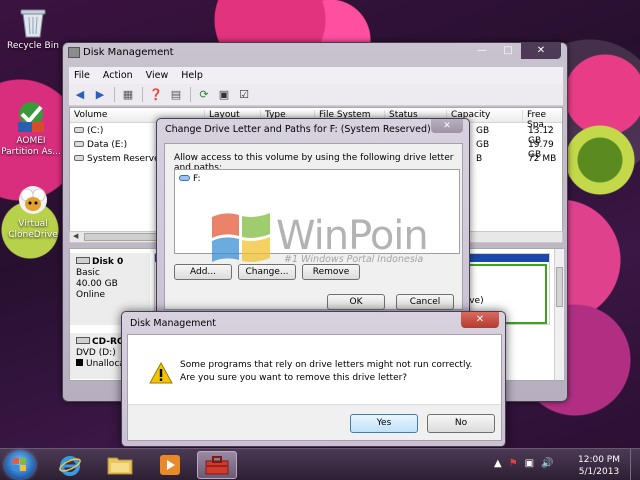 The image size is (640, 480). Describe the element at coordinates (108, 342) in the screenshot. I see `cdrom-name: CD-RO` at that location.